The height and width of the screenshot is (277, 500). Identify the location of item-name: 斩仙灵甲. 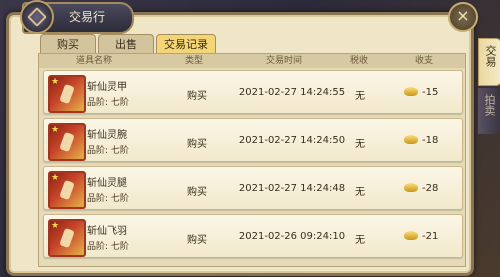
(107, 87).